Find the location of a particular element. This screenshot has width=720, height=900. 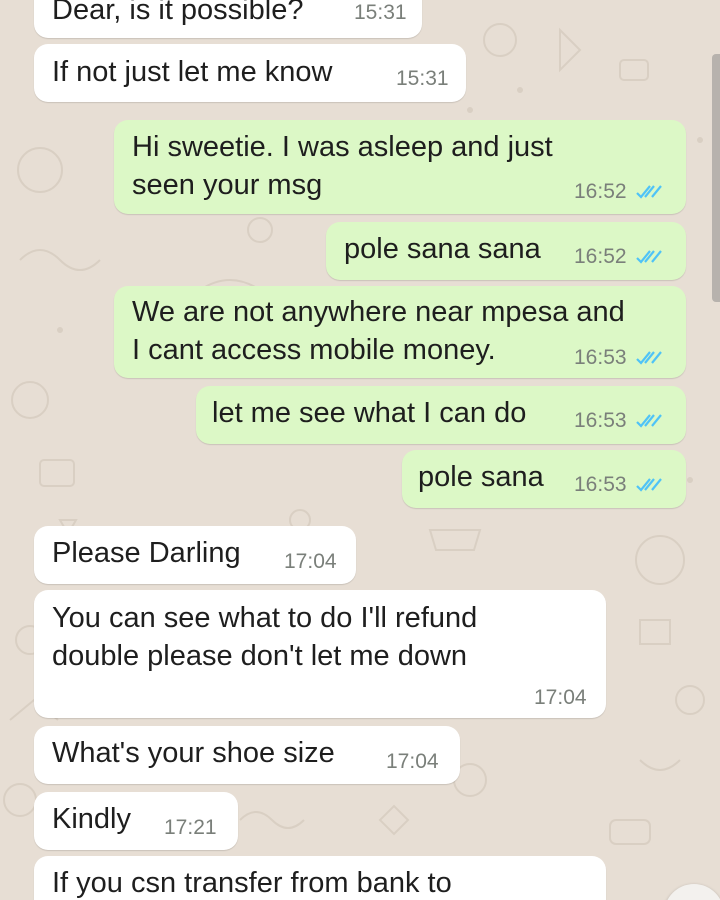

message-bubble-incoming: Please Darling 17:04 is located at coordinates (195, 555).